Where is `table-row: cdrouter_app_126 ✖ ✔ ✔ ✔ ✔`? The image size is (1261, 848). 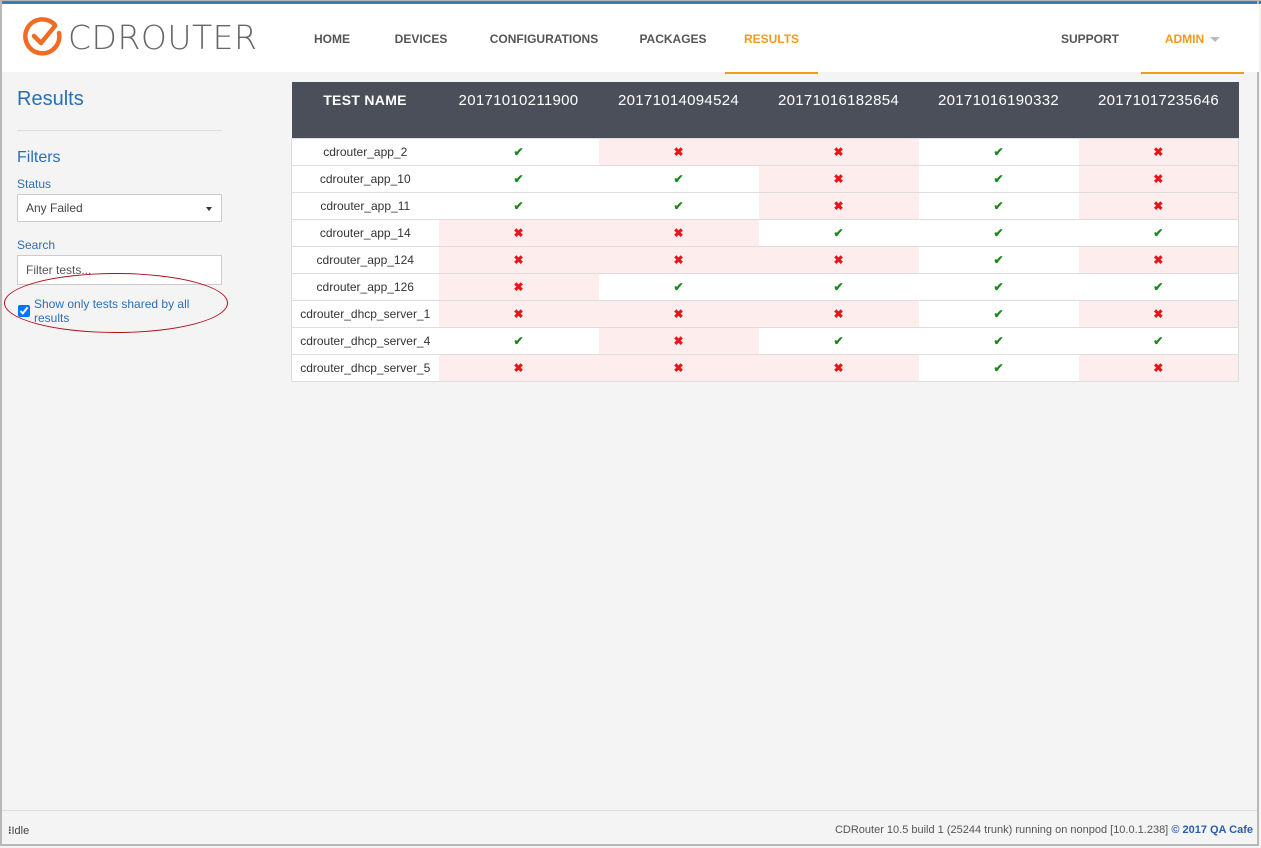
table-row: cdrouter_app_126 ✖ ✔ ✔ ✔ ✔ is located at coordinates (765, 286).